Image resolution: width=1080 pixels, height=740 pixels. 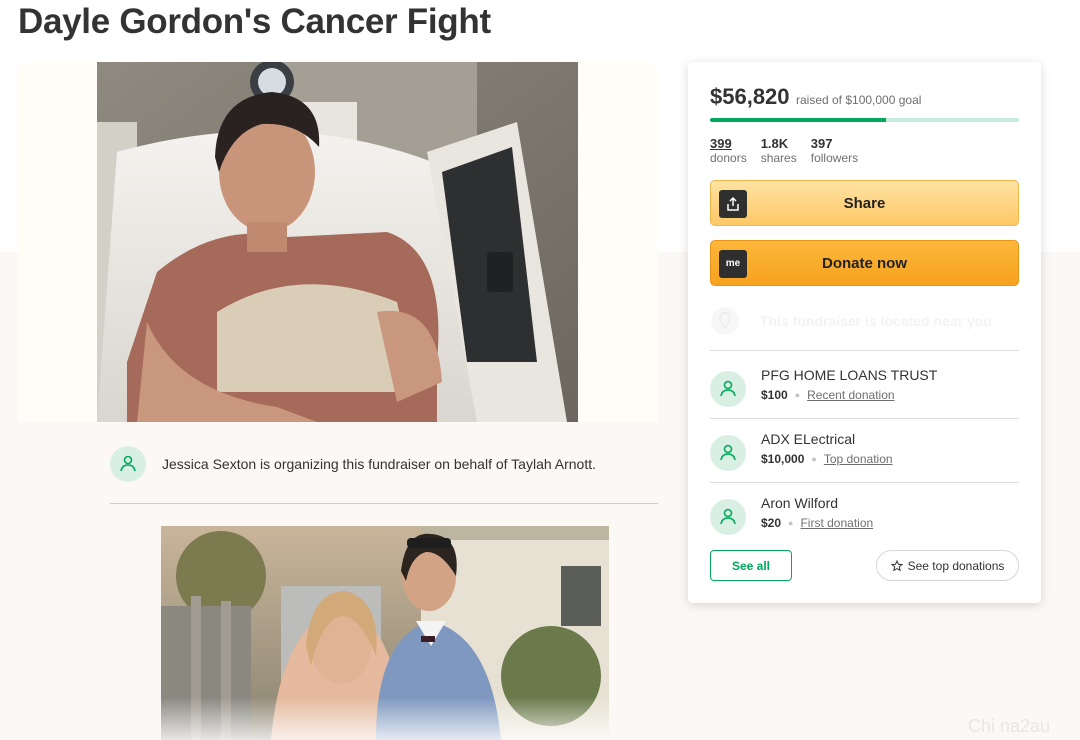 What do you see at coordinates (800, 503) in the screenshot?
I see `donor-name: Aron Wilford` at bounding box center [800, 503].